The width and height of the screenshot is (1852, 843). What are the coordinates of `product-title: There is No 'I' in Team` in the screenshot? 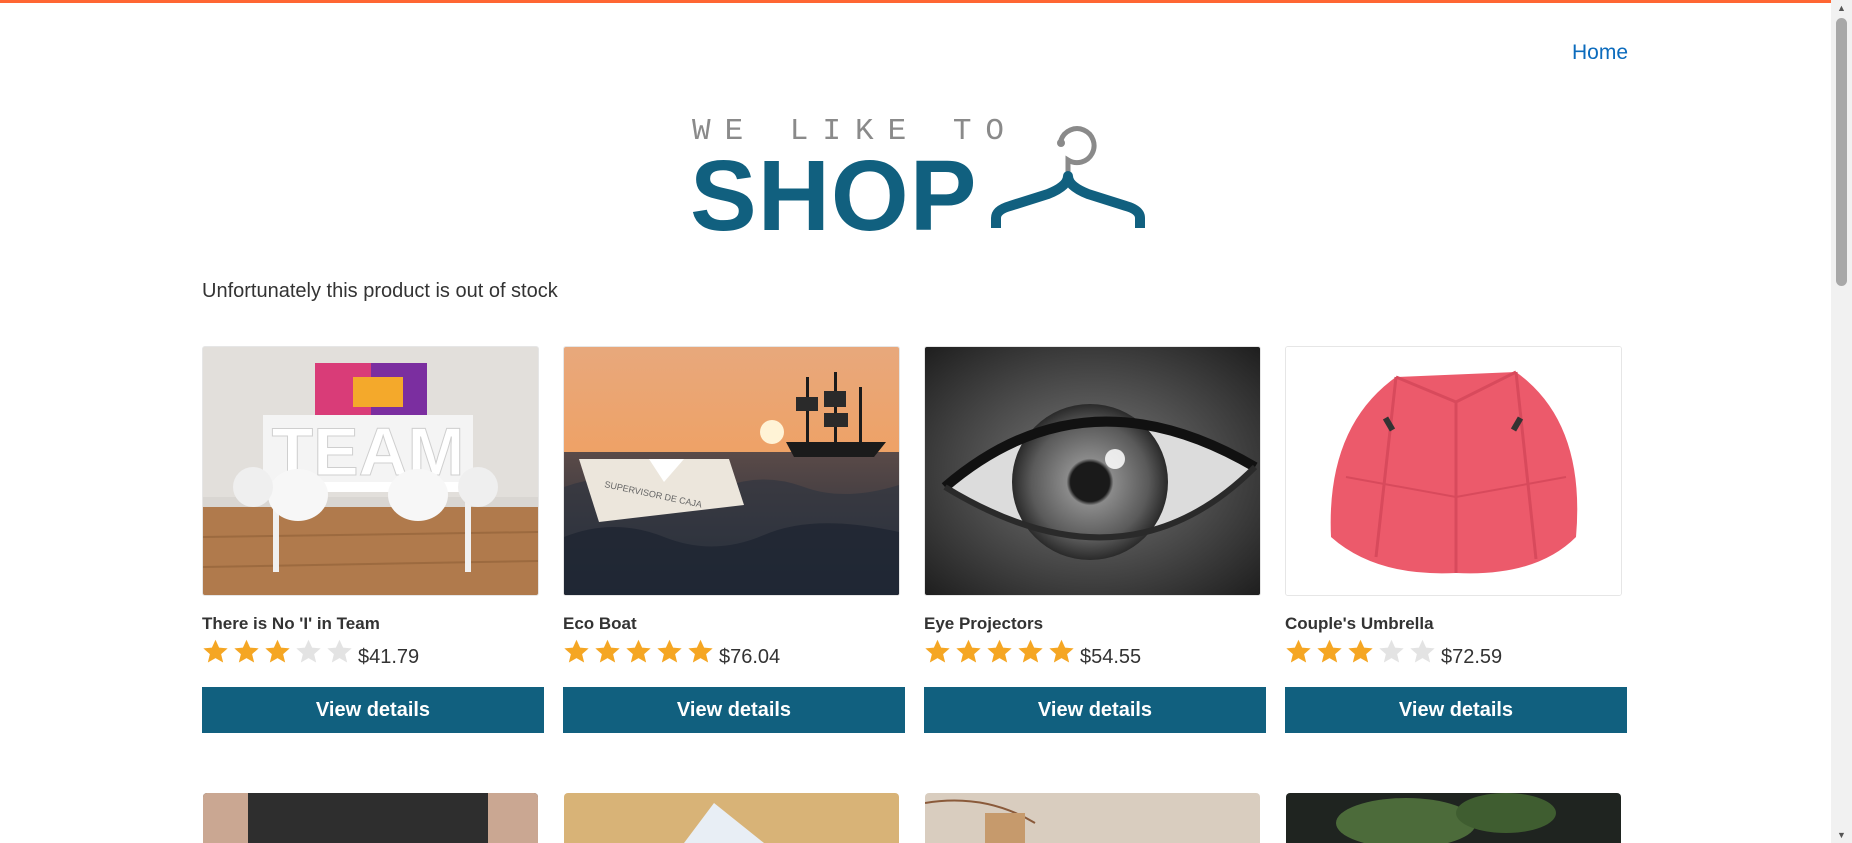 It's located at (291, 624).